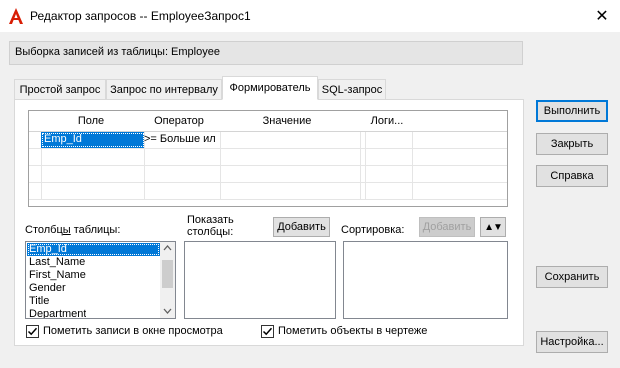  What do you see at coordinates (179, 121) in the screenshot?
I see `grid-header-operator: Оператор` at bounding box center [179, 121].